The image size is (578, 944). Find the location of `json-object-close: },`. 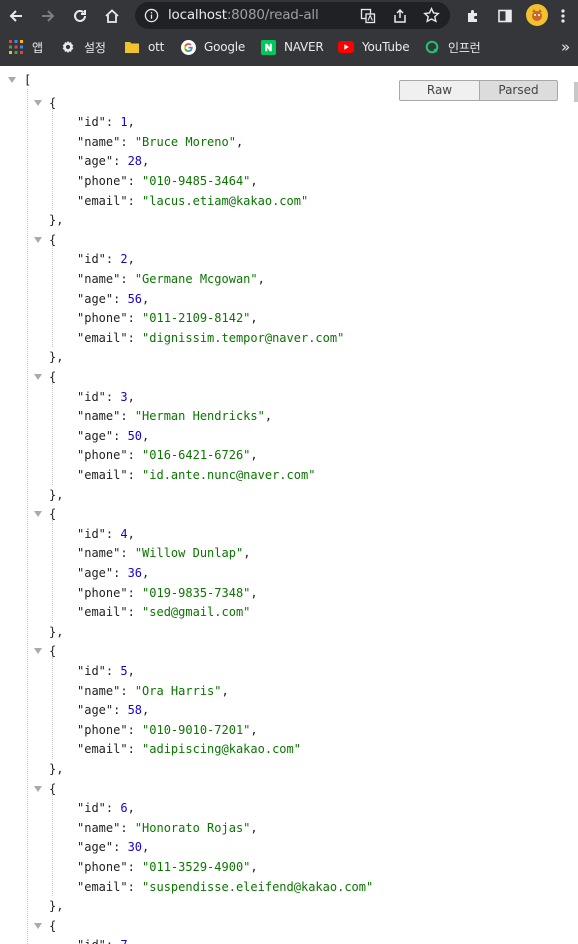

json-object-close: }, is located at coordinates (56, 632).